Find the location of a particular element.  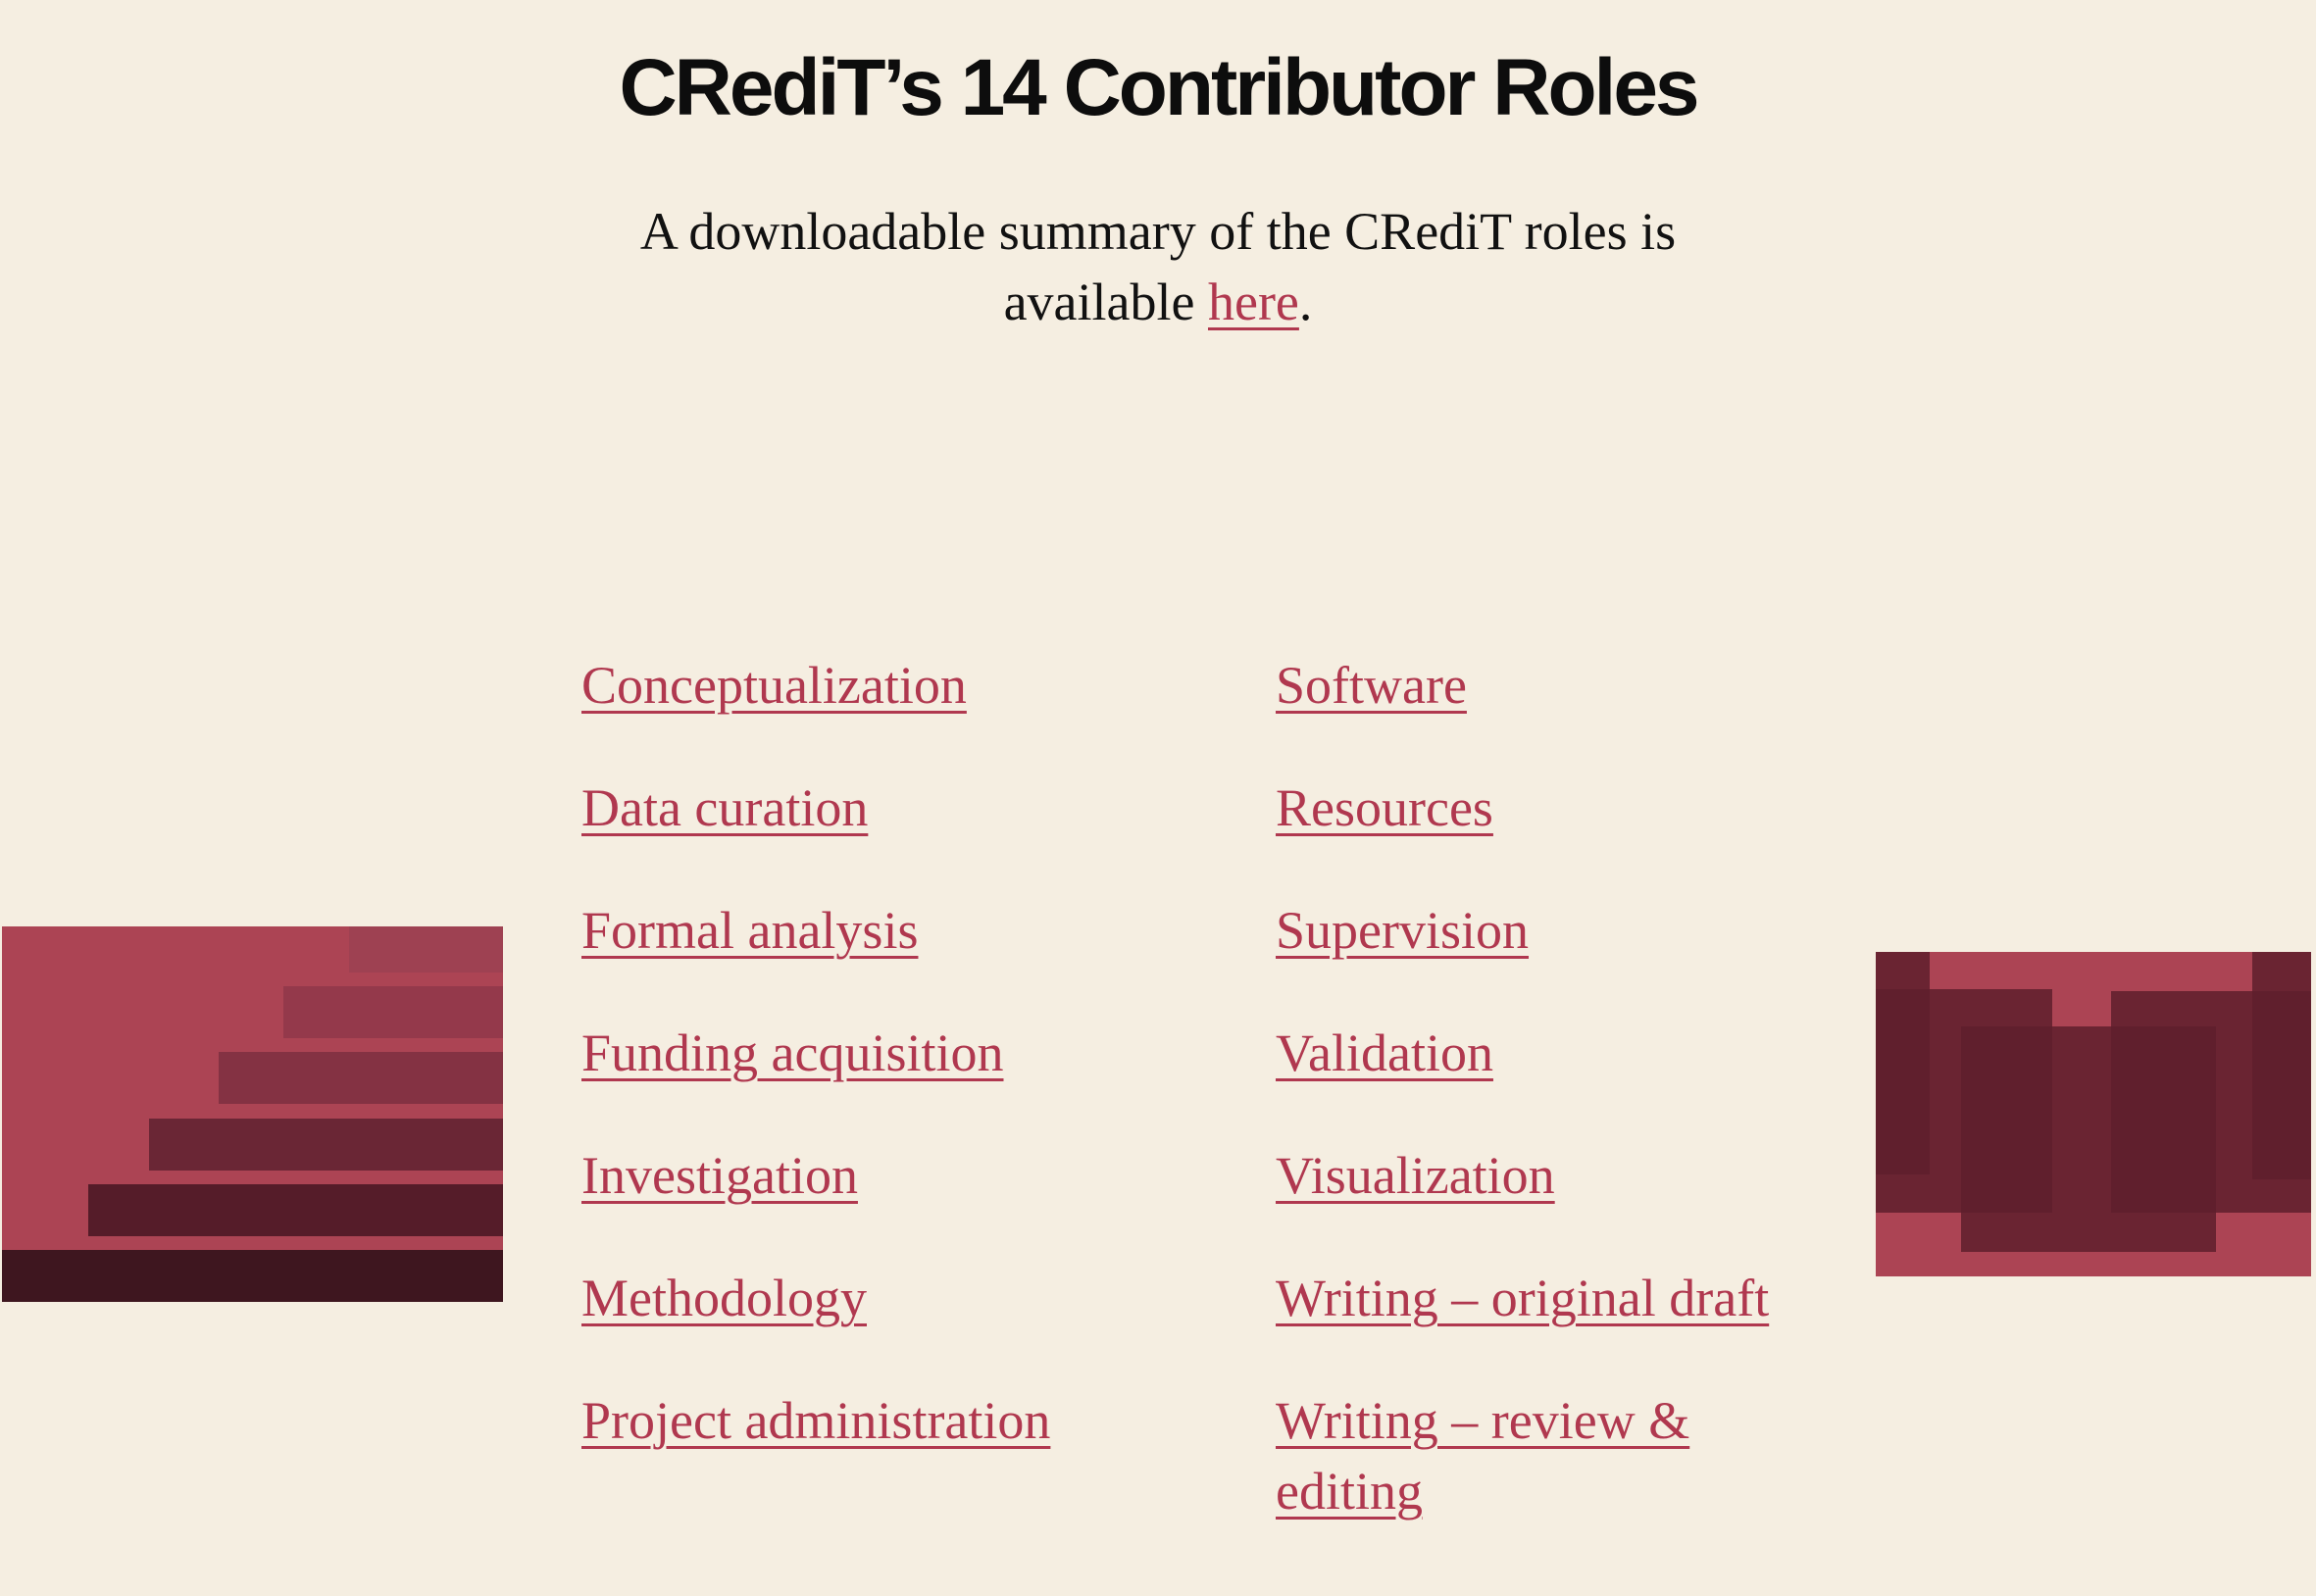

overlapping-blocks-illustration is located at coordinates (2093, 1114).